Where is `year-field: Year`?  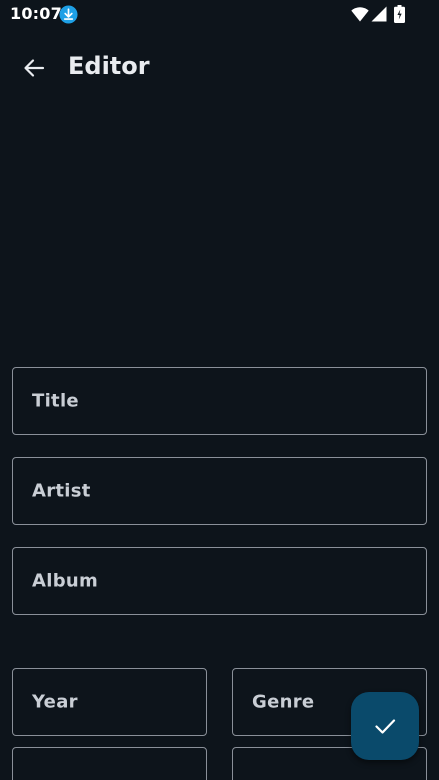
year-field: Year is located at coordinates (109, 702).